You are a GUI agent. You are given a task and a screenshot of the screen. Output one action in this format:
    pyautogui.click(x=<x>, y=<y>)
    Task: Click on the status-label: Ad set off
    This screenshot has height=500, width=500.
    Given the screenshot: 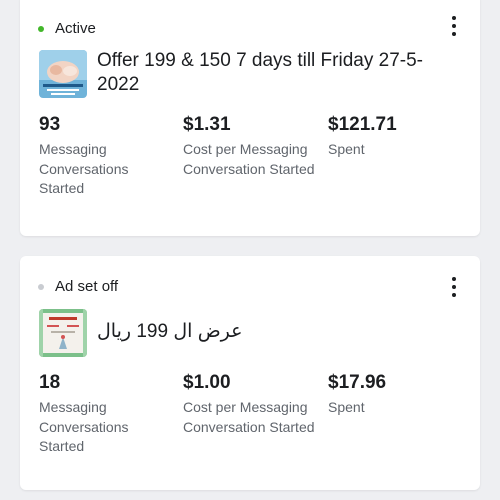 What is the action you would take?
    pyautogui.click(x=87, y=286)
    